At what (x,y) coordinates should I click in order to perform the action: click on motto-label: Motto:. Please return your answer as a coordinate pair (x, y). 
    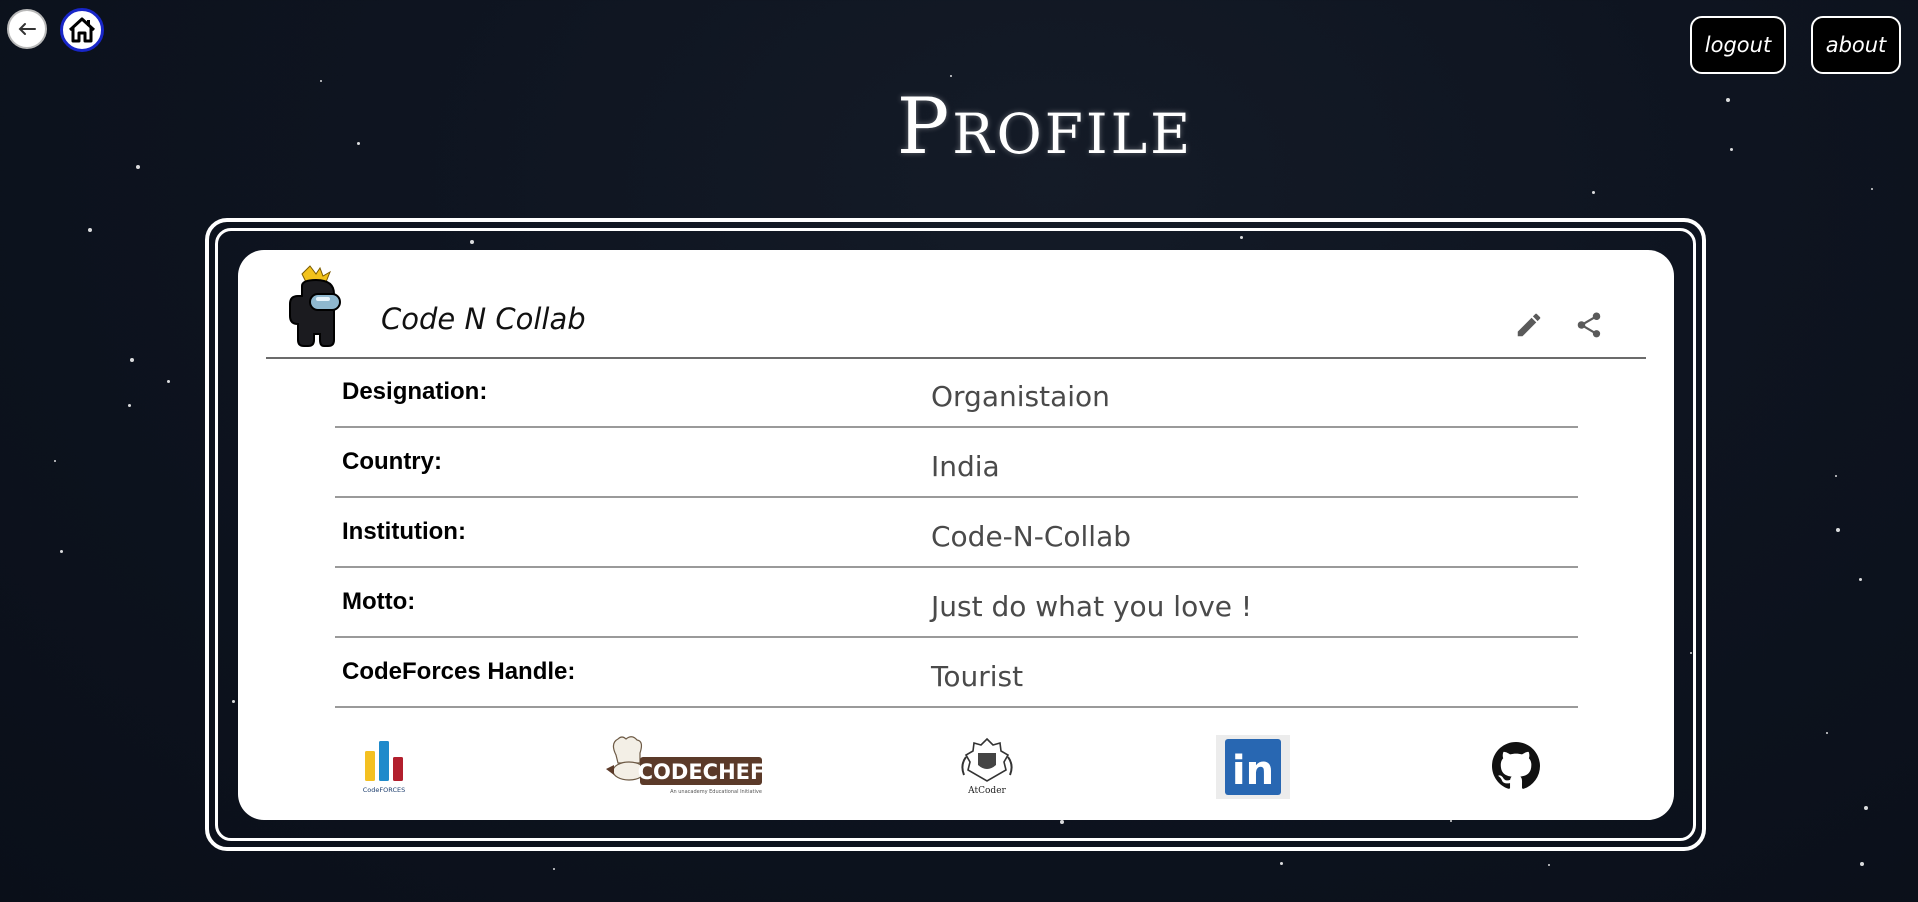
    Looking at the image, I should click on (379, 601).